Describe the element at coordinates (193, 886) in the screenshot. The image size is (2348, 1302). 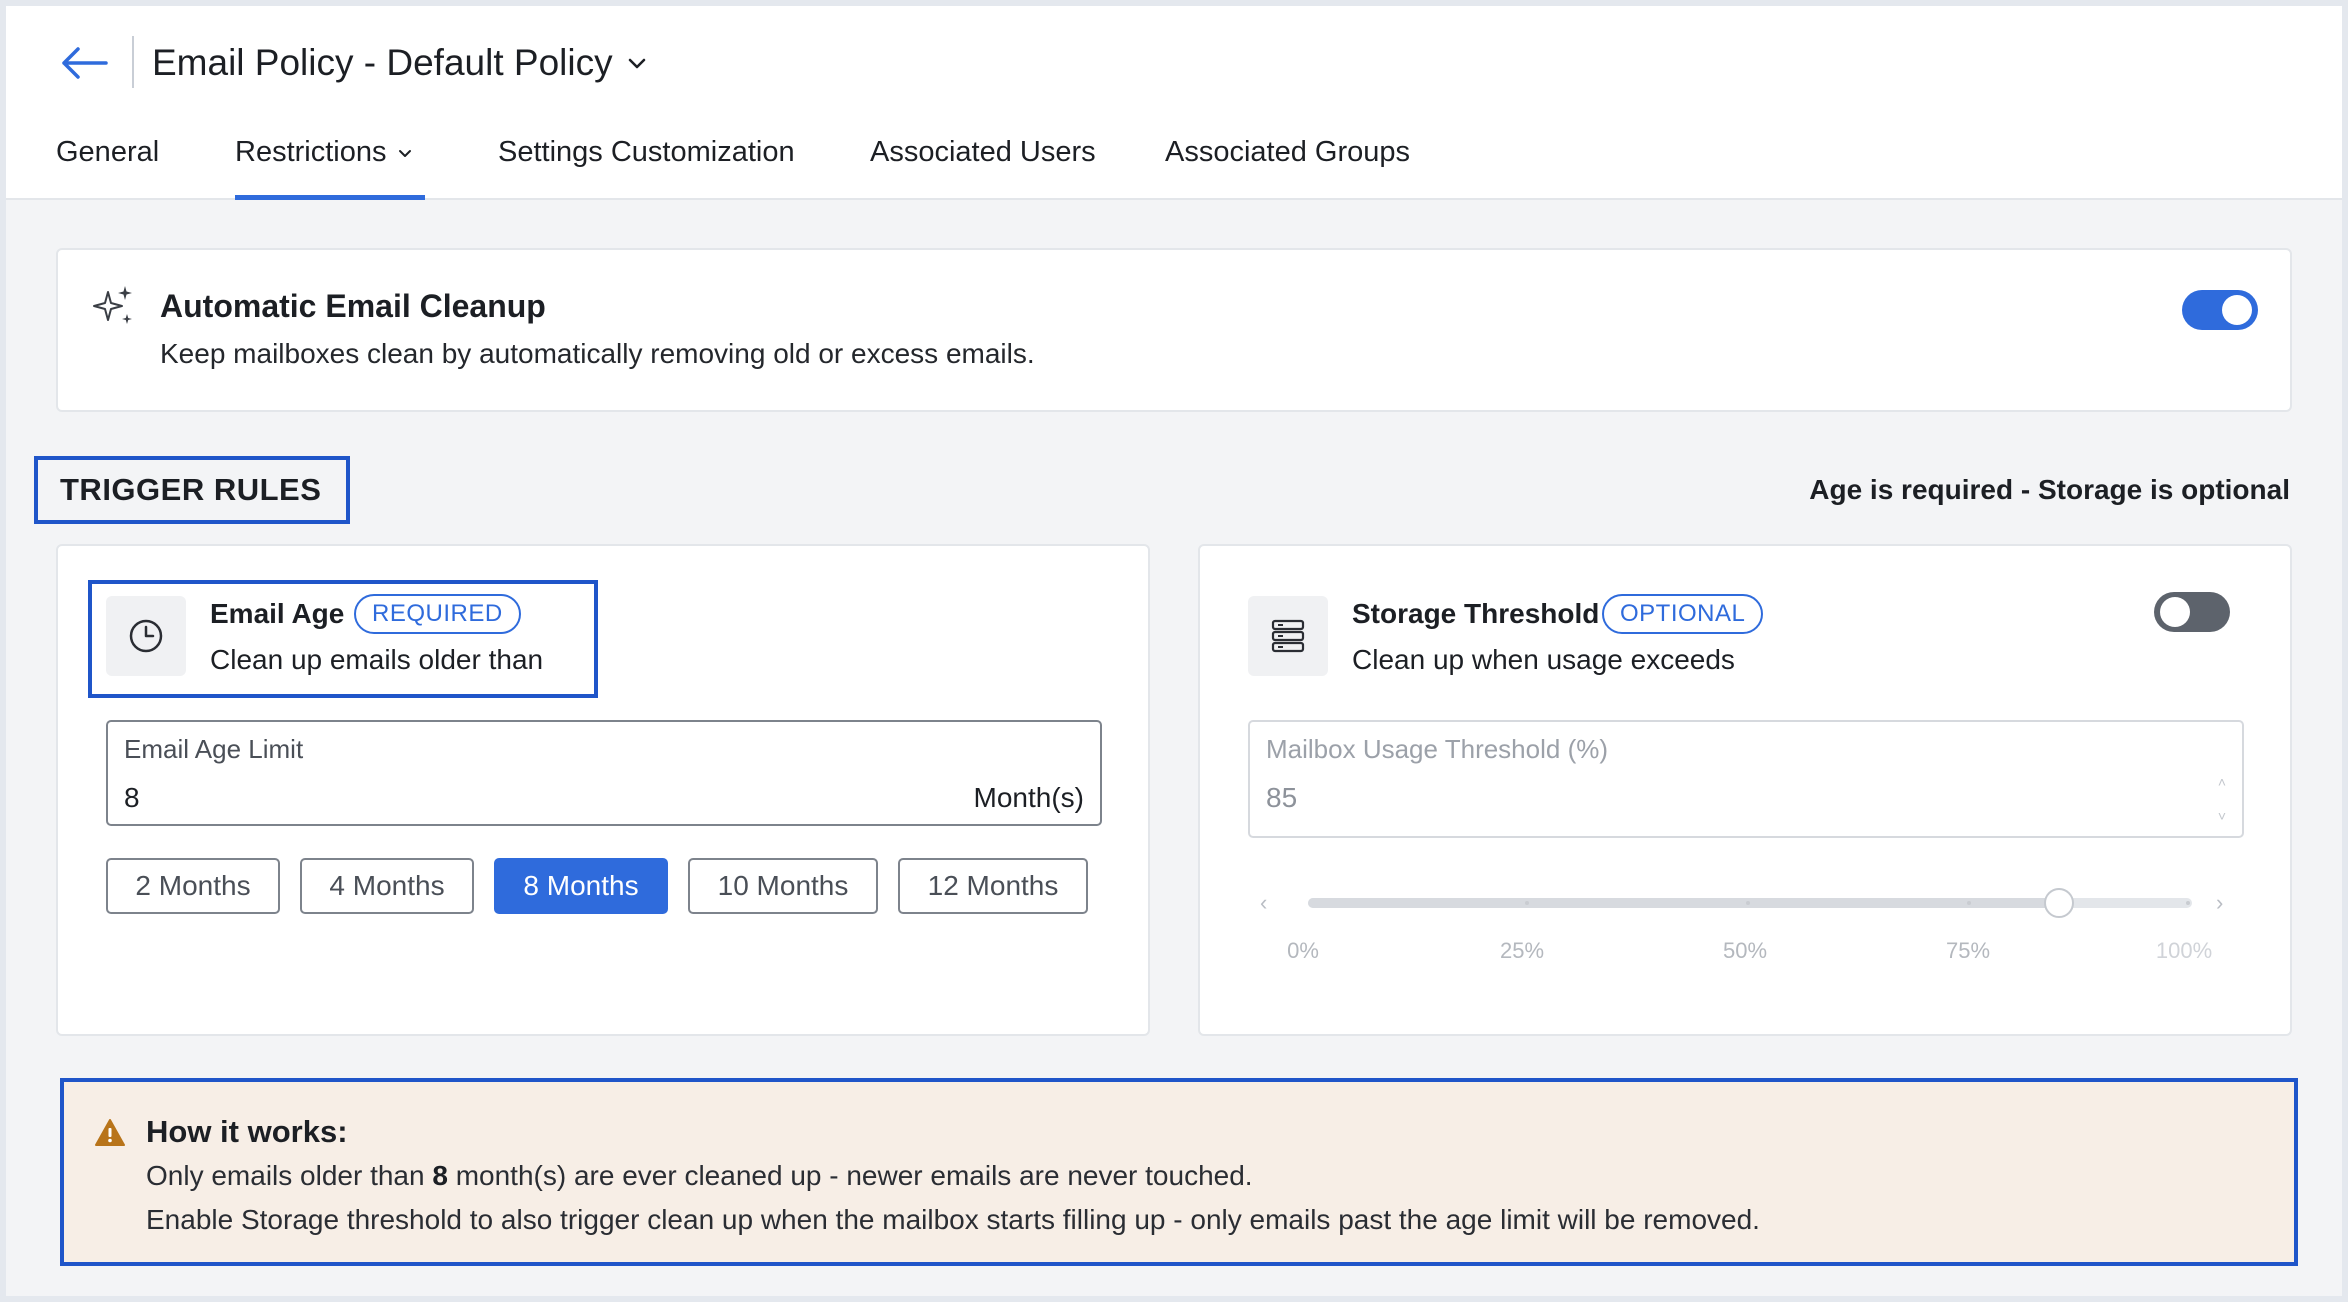
I see `preset-2-months: 2 Months` at that location.